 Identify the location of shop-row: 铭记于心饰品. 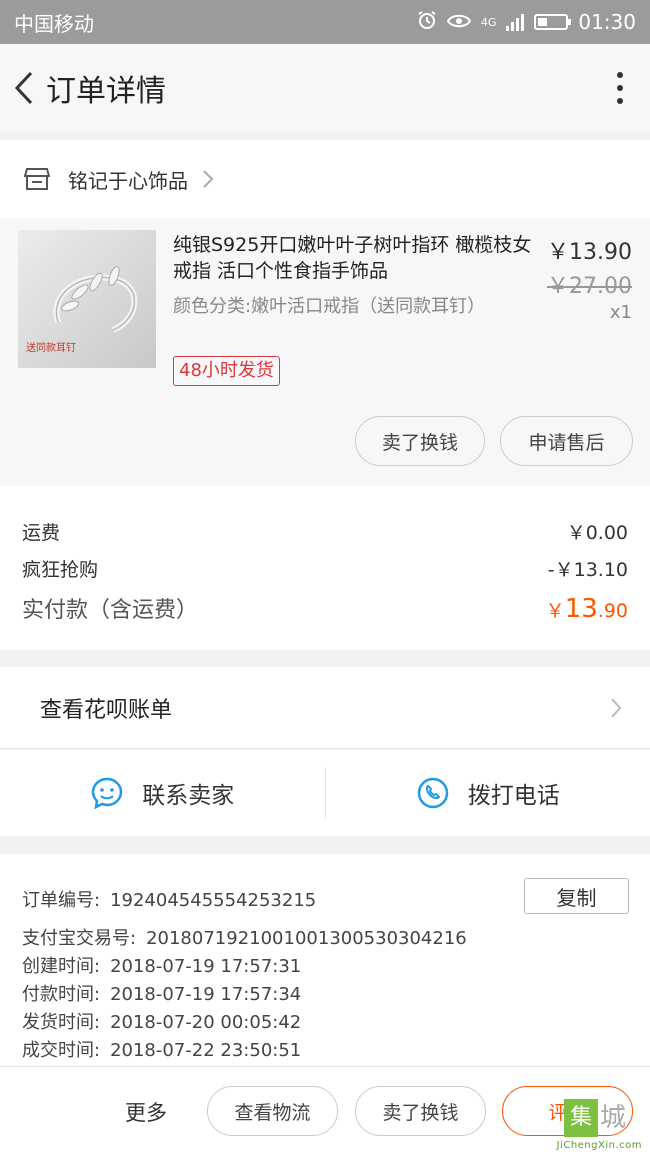
(325, 179).